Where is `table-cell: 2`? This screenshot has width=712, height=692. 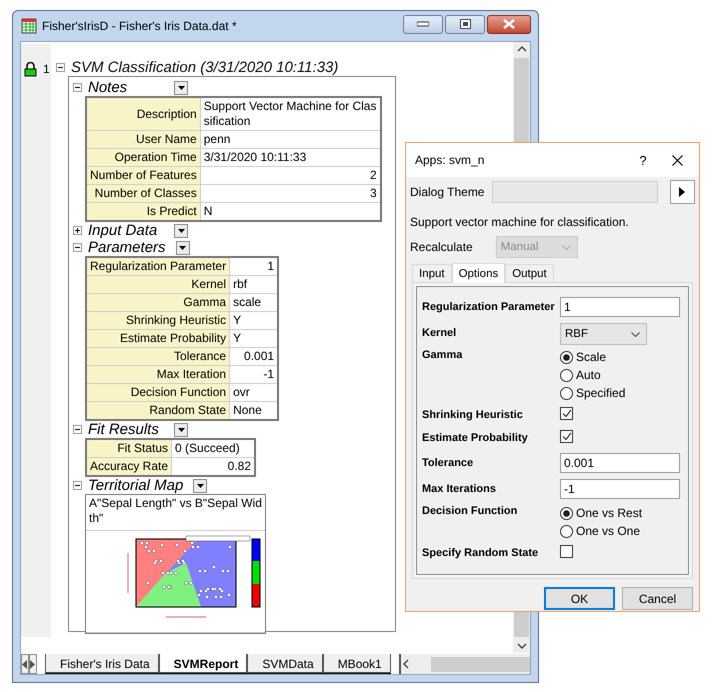 table-cell: 2 is located at coordinates (290, 175).